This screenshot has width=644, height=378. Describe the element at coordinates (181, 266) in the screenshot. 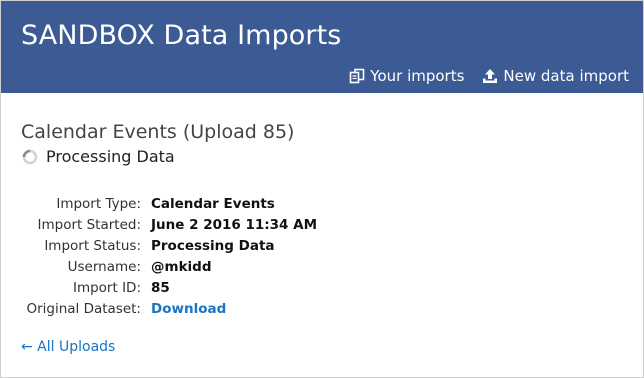

I see `detail-value: @mkidd` at that location.